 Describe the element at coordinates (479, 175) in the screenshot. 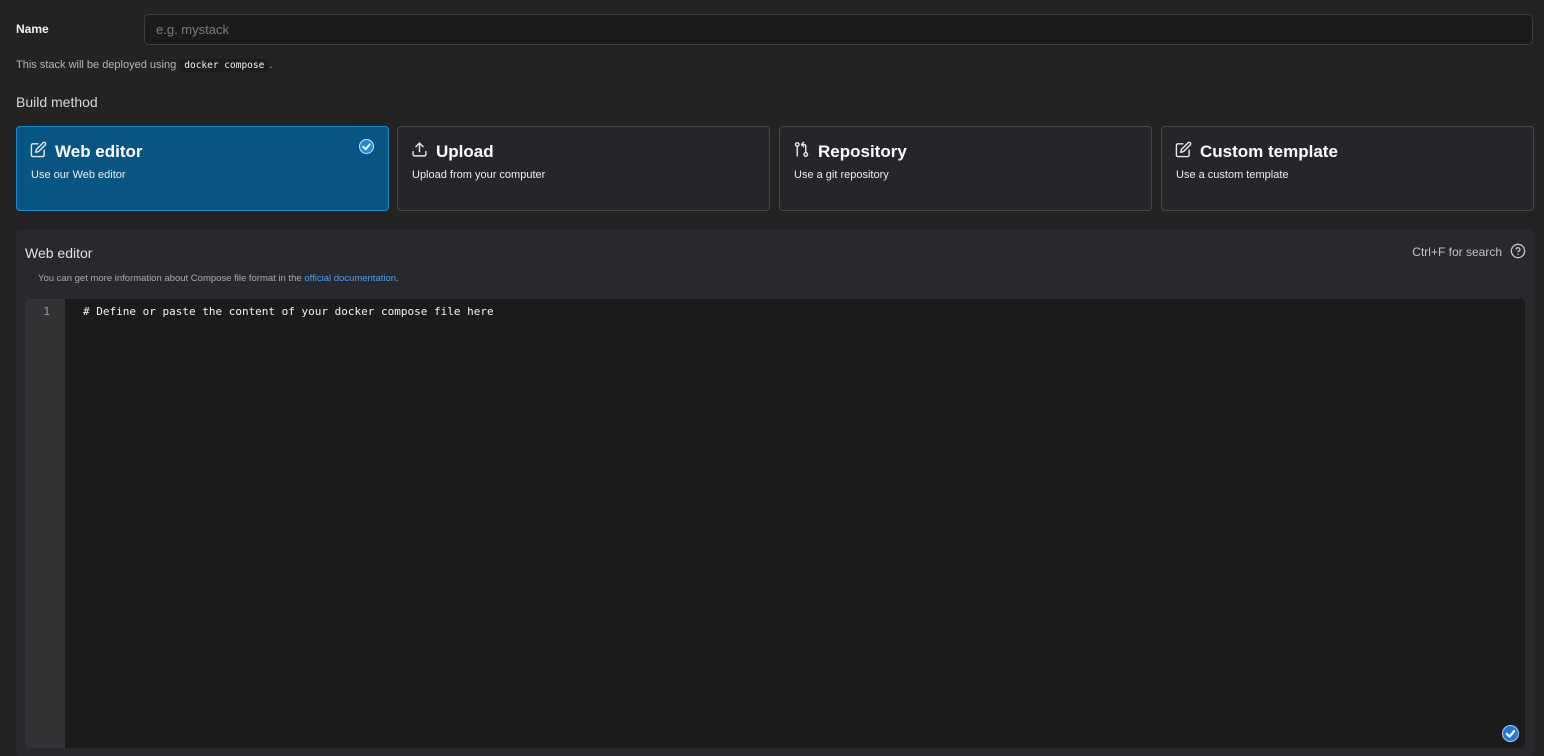

I see `build-option-description: Upload from your computer` at that location.